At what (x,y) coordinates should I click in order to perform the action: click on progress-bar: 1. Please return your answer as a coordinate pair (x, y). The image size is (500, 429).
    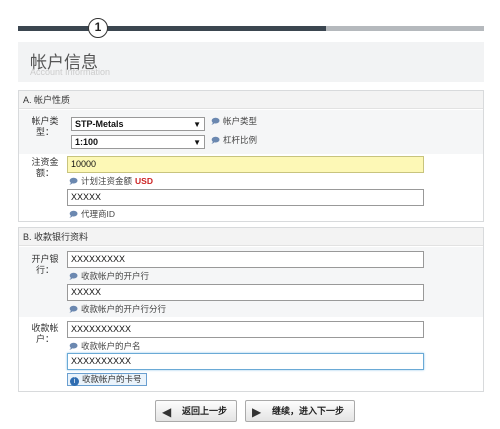
    Looking at the image, I should click on (251, 28).